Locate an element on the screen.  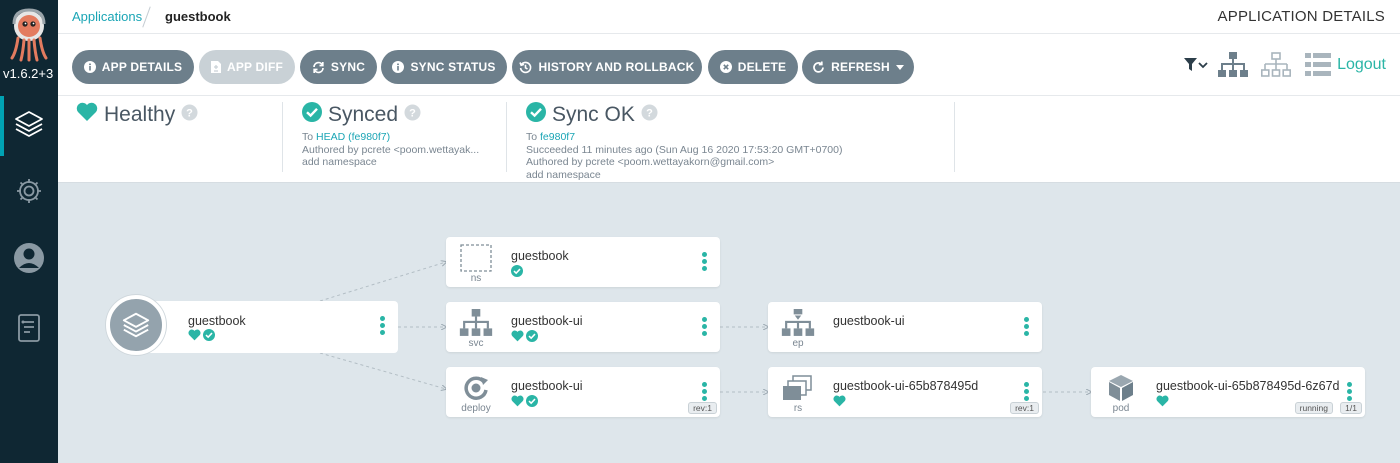
app-details-button: APP DETAILS is located at coordinates (133, 67).